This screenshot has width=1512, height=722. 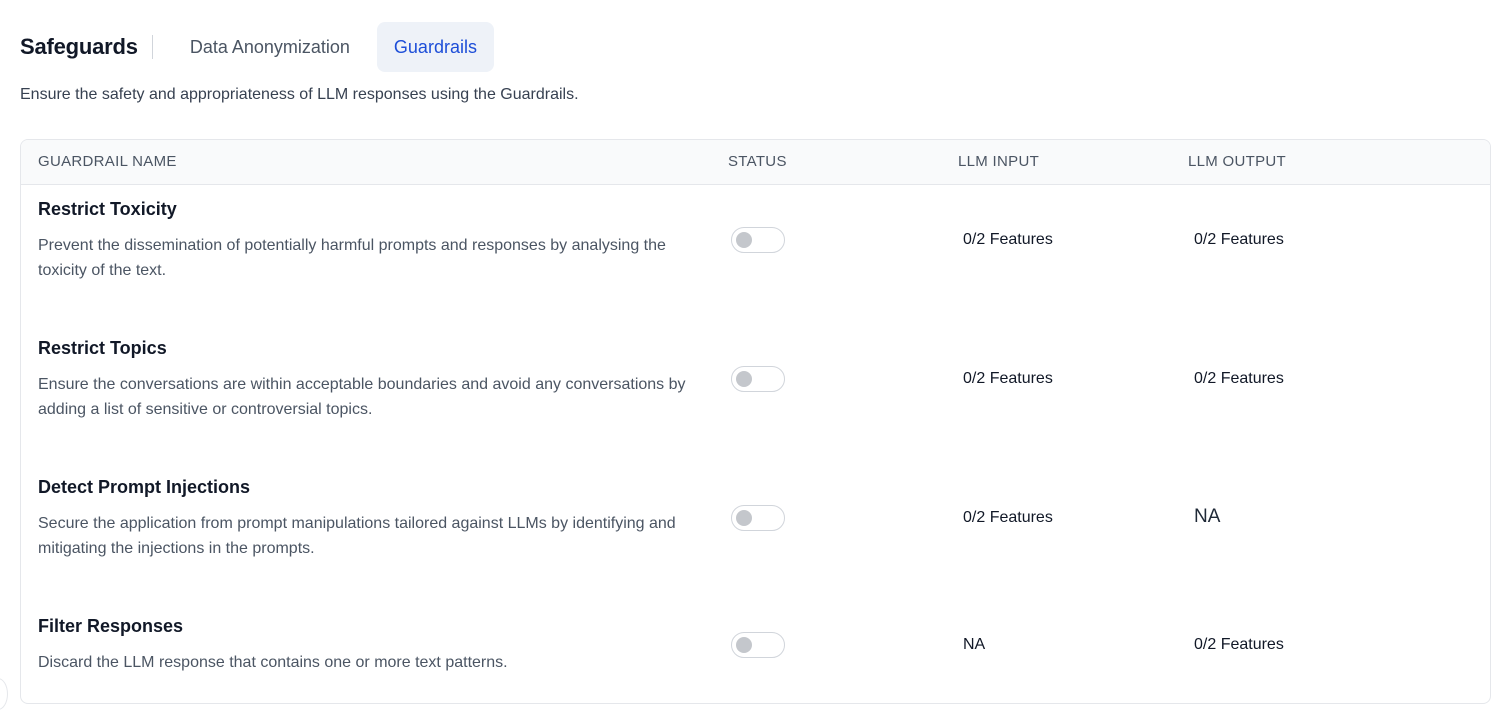 What do you see at coordinates (4, 694) in the screenshot?
I see `collapse-handle` at bounding box center [4, 694].